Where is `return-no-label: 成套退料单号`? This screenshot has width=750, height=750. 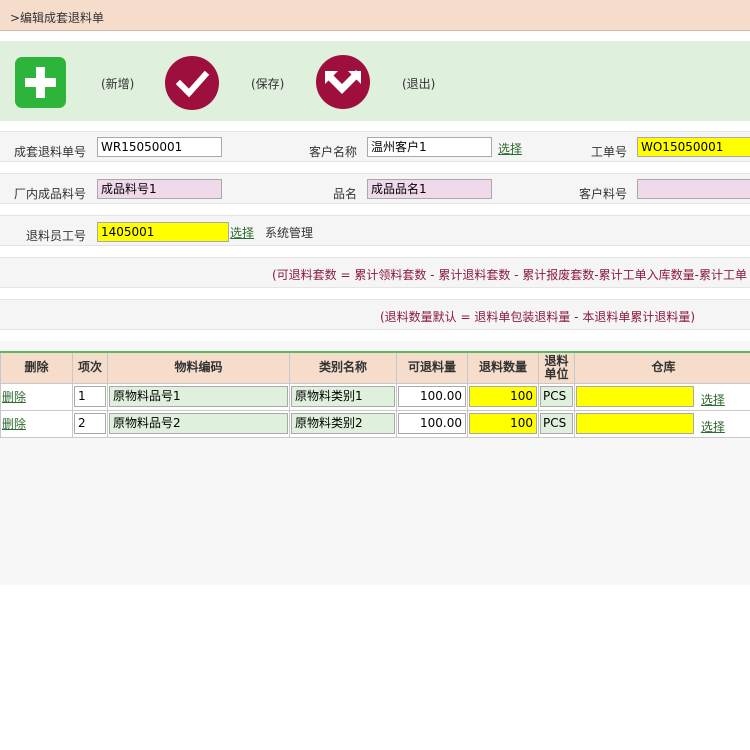 return-no-label: 成套退料单号 is located at coordinates (50, 152).